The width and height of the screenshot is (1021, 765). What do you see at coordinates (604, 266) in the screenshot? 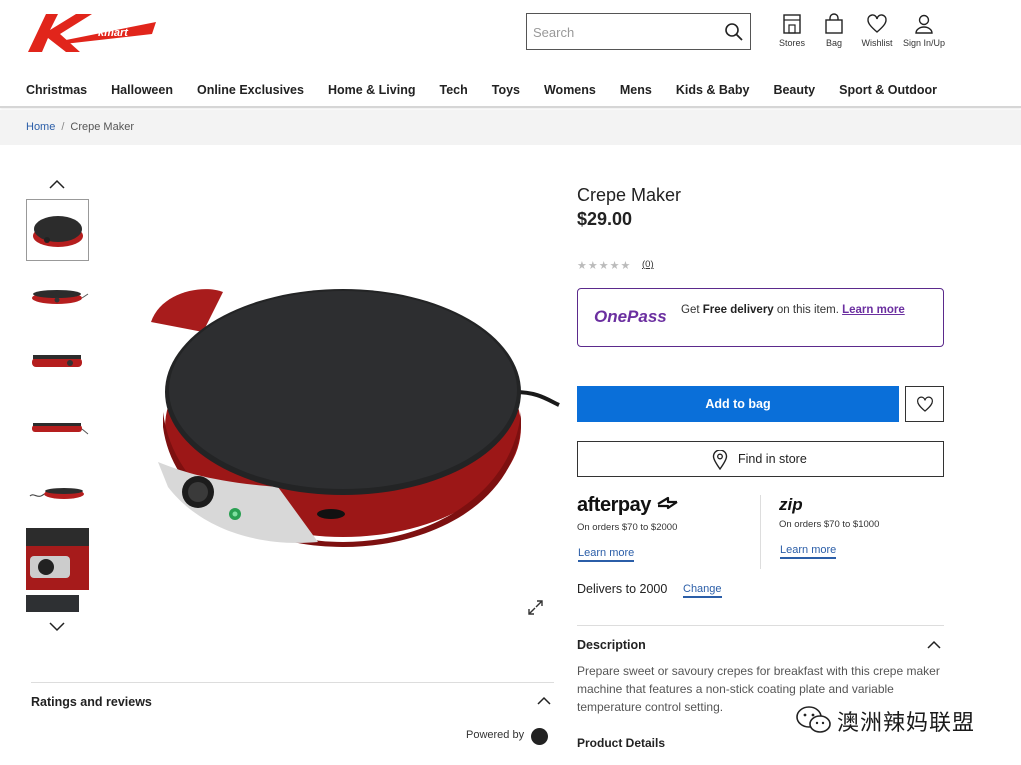
I see `star-rating: ★★★★★` at bounding box center [604, 266].